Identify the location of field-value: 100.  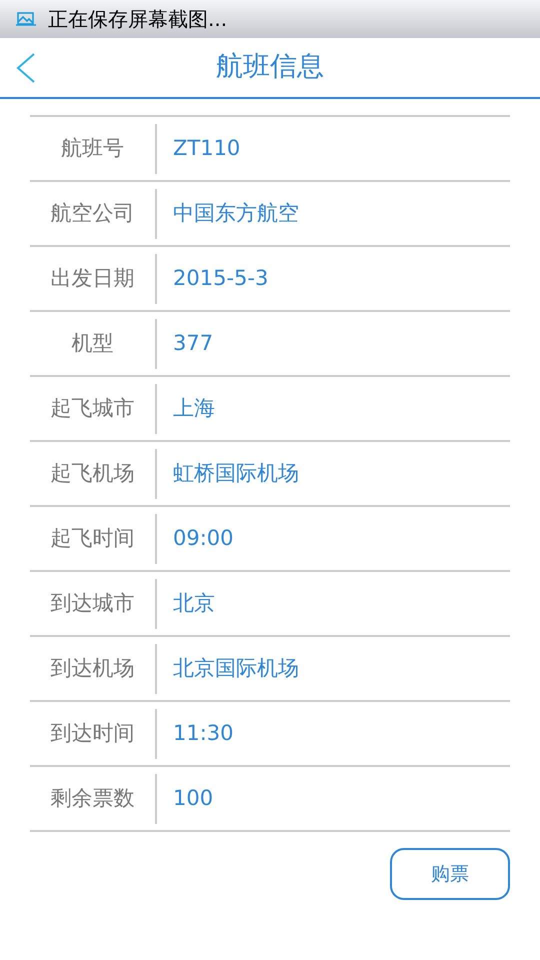
(193, 798).